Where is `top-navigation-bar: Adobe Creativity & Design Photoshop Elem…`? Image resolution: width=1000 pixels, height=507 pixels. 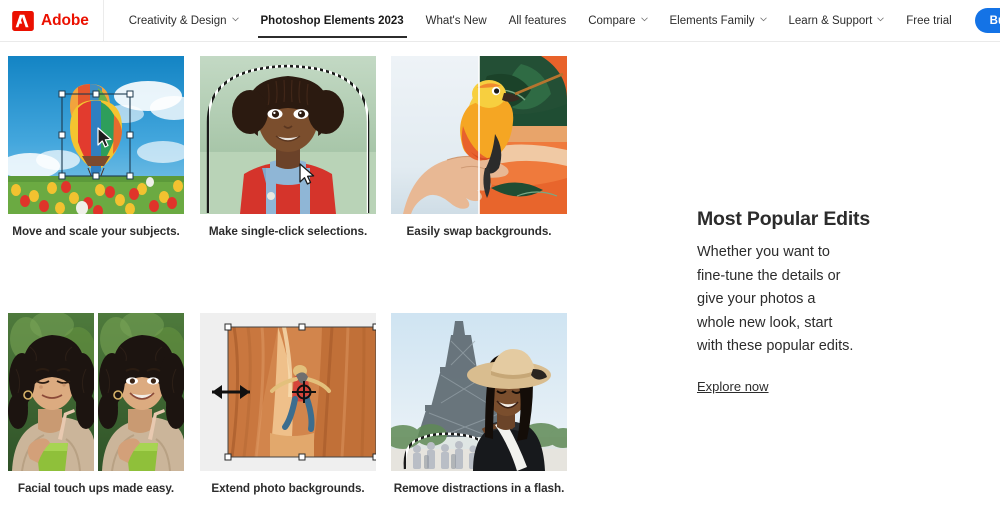 top-navigation-bar: Adobe Creativity & Design Photoshop Elem… is located at coordinates (500, 21).